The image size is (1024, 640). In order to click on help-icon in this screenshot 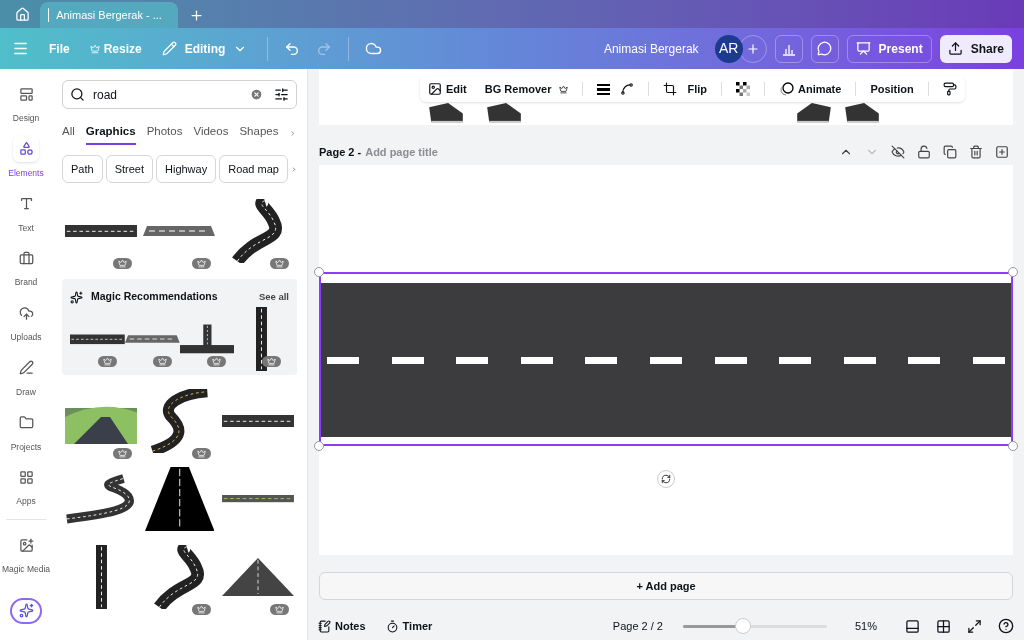, I will do `click(1006, 626)`.